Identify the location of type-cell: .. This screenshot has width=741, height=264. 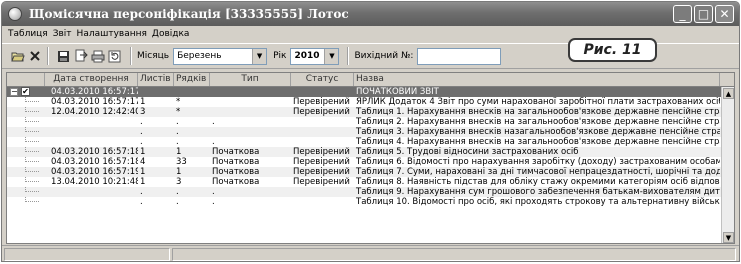
(213, 192).